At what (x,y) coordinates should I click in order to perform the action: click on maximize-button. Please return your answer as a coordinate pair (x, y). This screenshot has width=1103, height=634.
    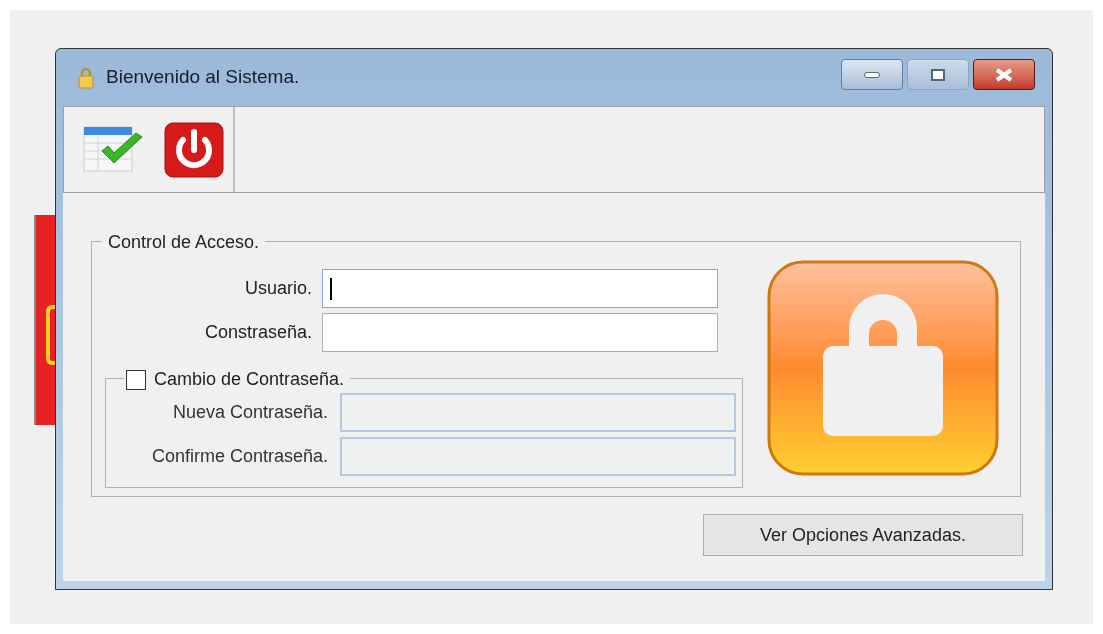
    Looking at the image, I should click on (938, 74).